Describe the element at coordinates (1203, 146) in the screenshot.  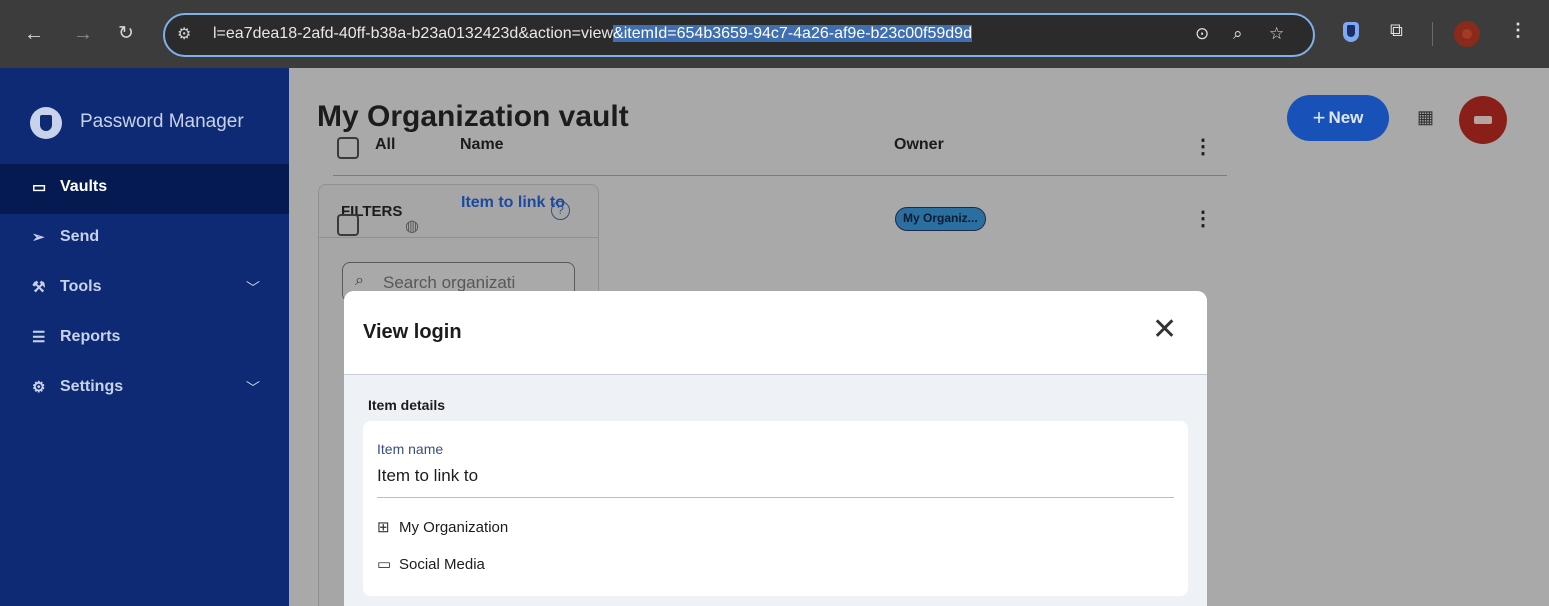
I see `table-options-icon: ⋮` at that location.